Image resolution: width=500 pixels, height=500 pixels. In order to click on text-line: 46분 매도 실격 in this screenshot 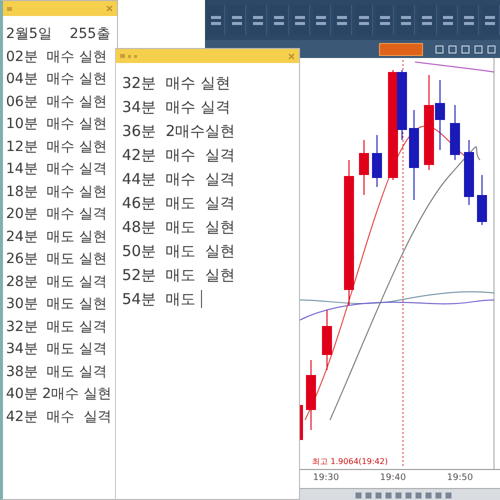, I will do `click(179, 203)`.